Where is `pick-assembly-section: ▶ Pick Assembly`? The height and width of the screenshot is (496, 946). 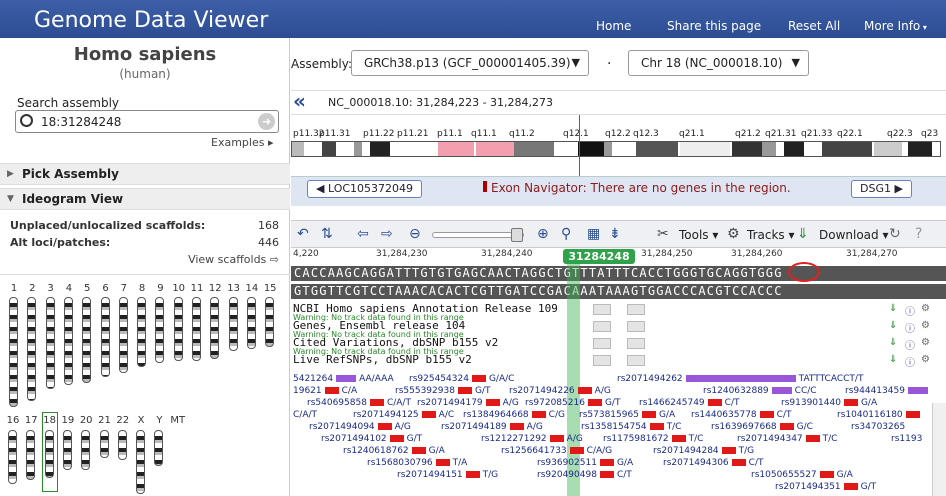
pick-assembly-section: ▶ Pick Assembly is located at coordinates (145, 174).